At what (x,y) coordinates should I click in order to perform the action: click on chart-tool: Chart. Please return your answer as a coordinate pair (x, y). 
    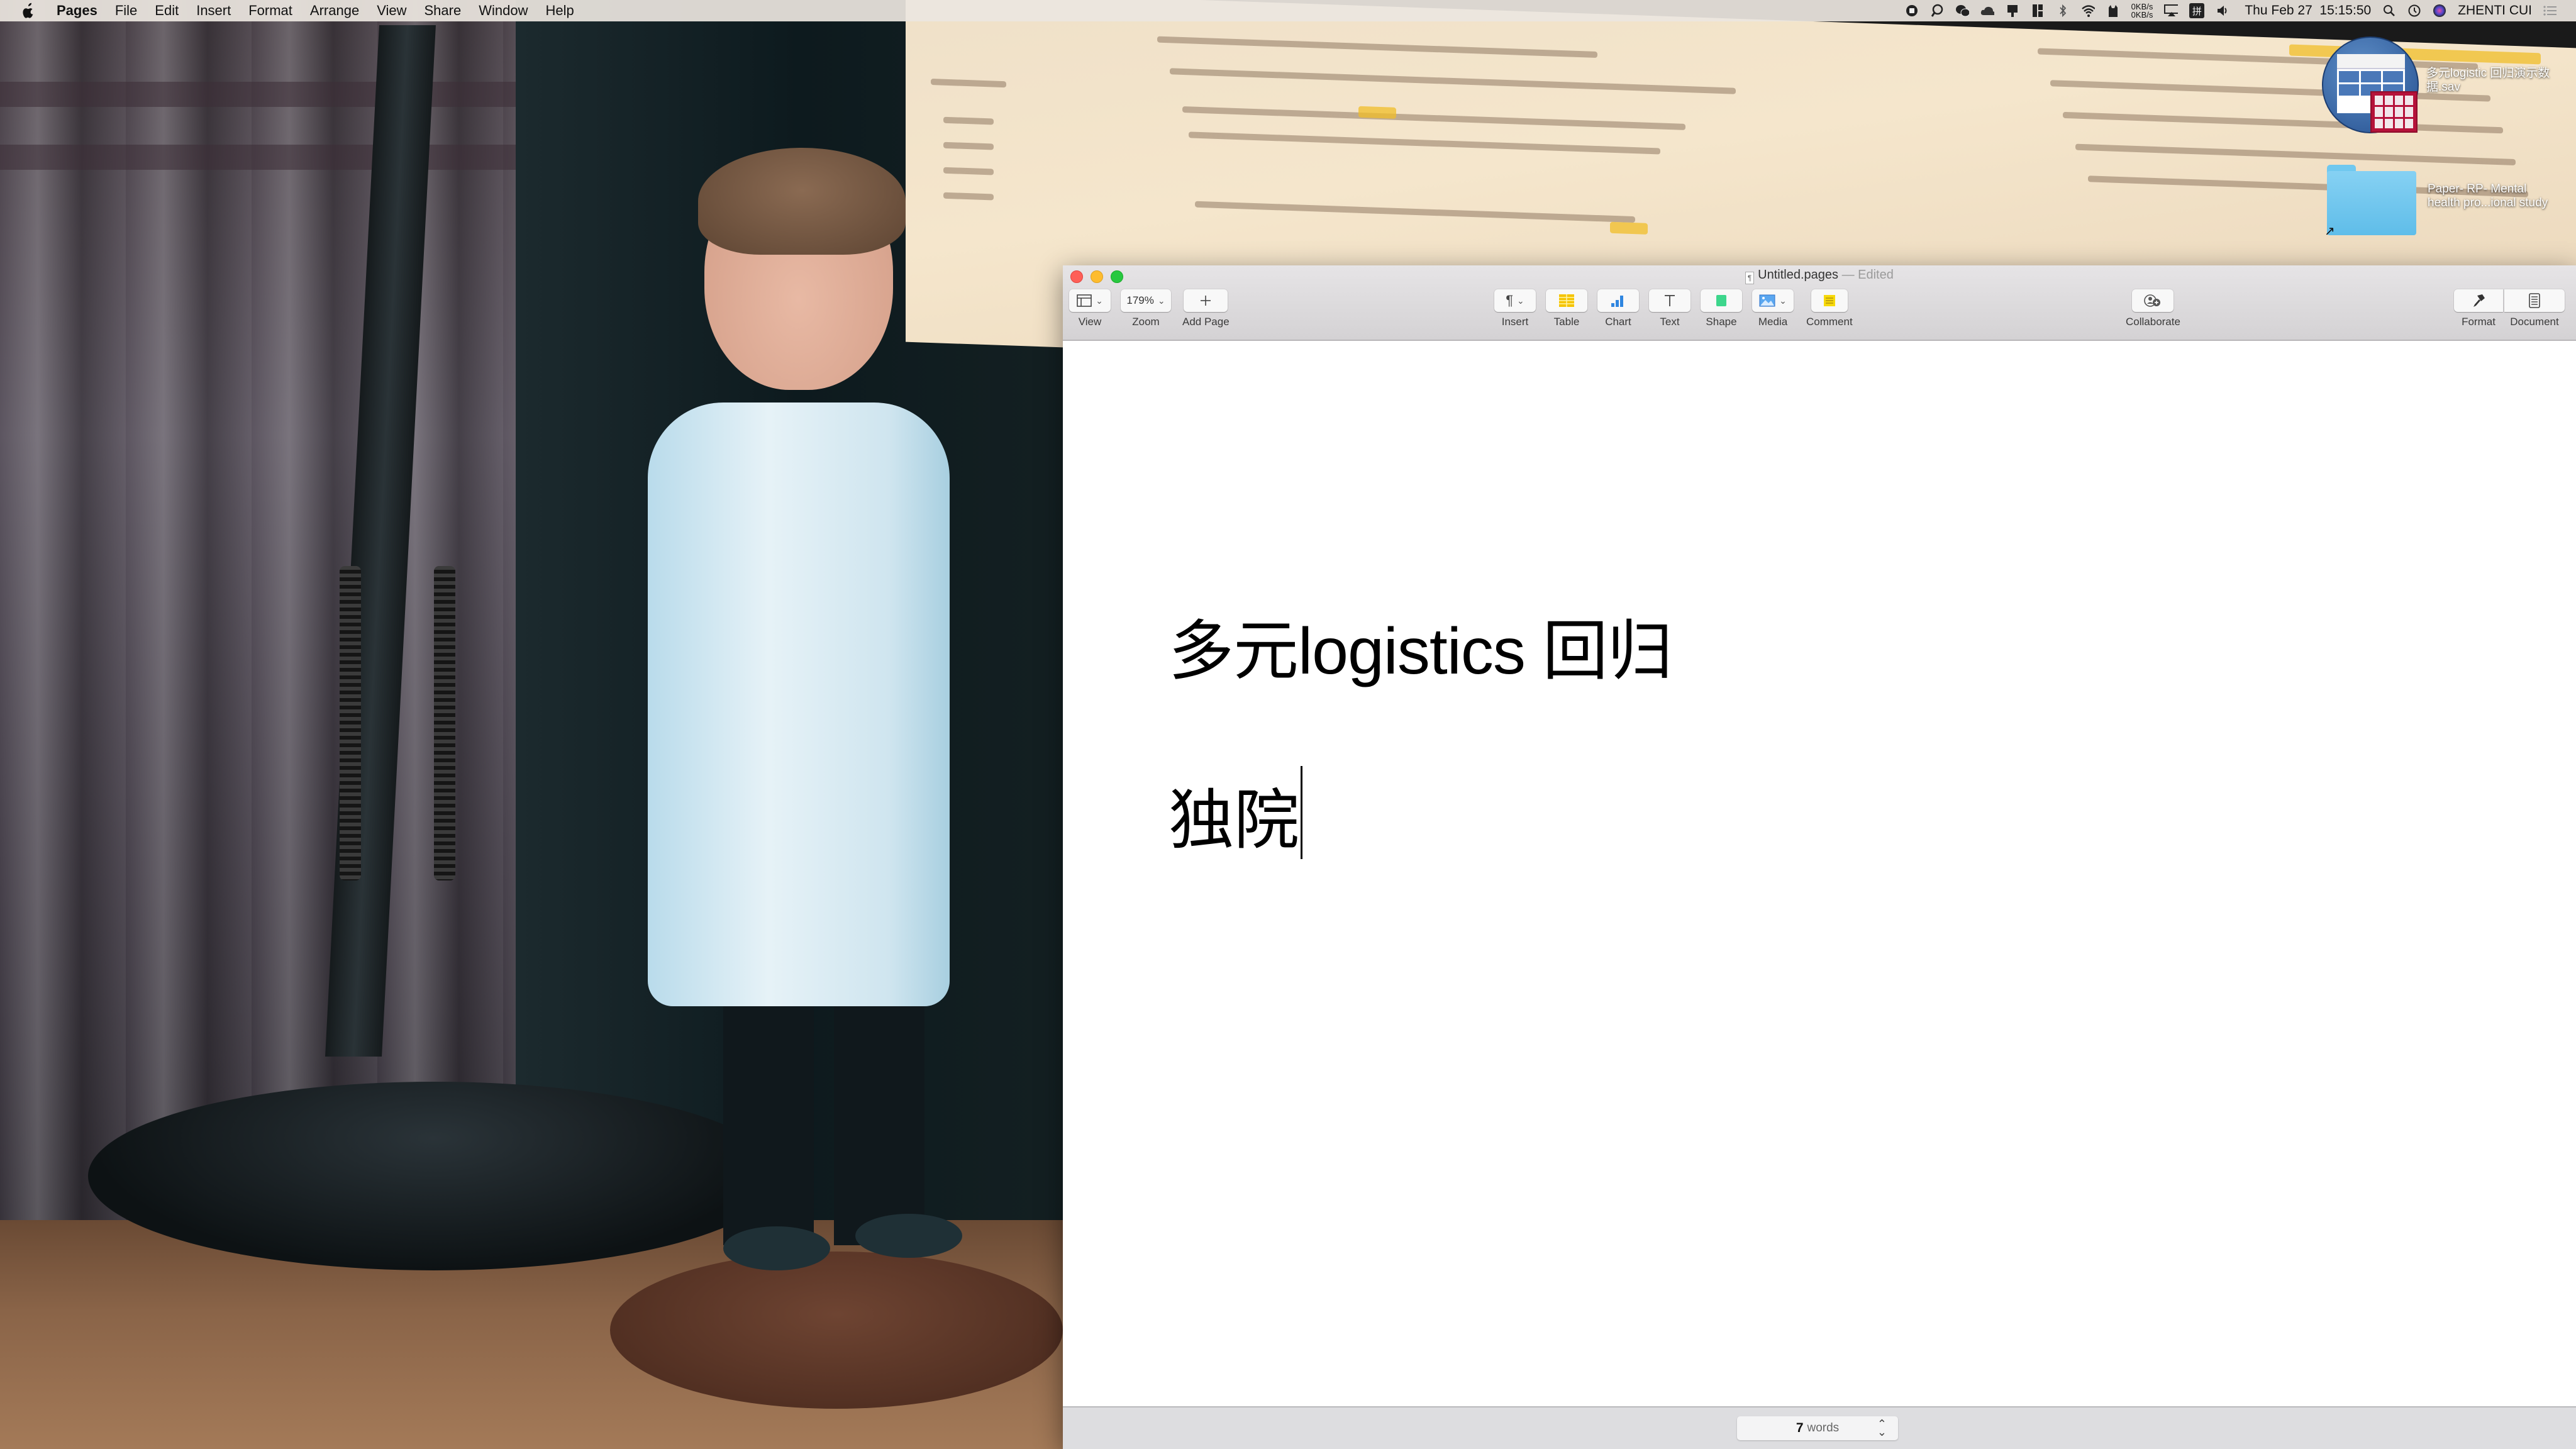
    Looking at the image, I should click on (1618, 308).